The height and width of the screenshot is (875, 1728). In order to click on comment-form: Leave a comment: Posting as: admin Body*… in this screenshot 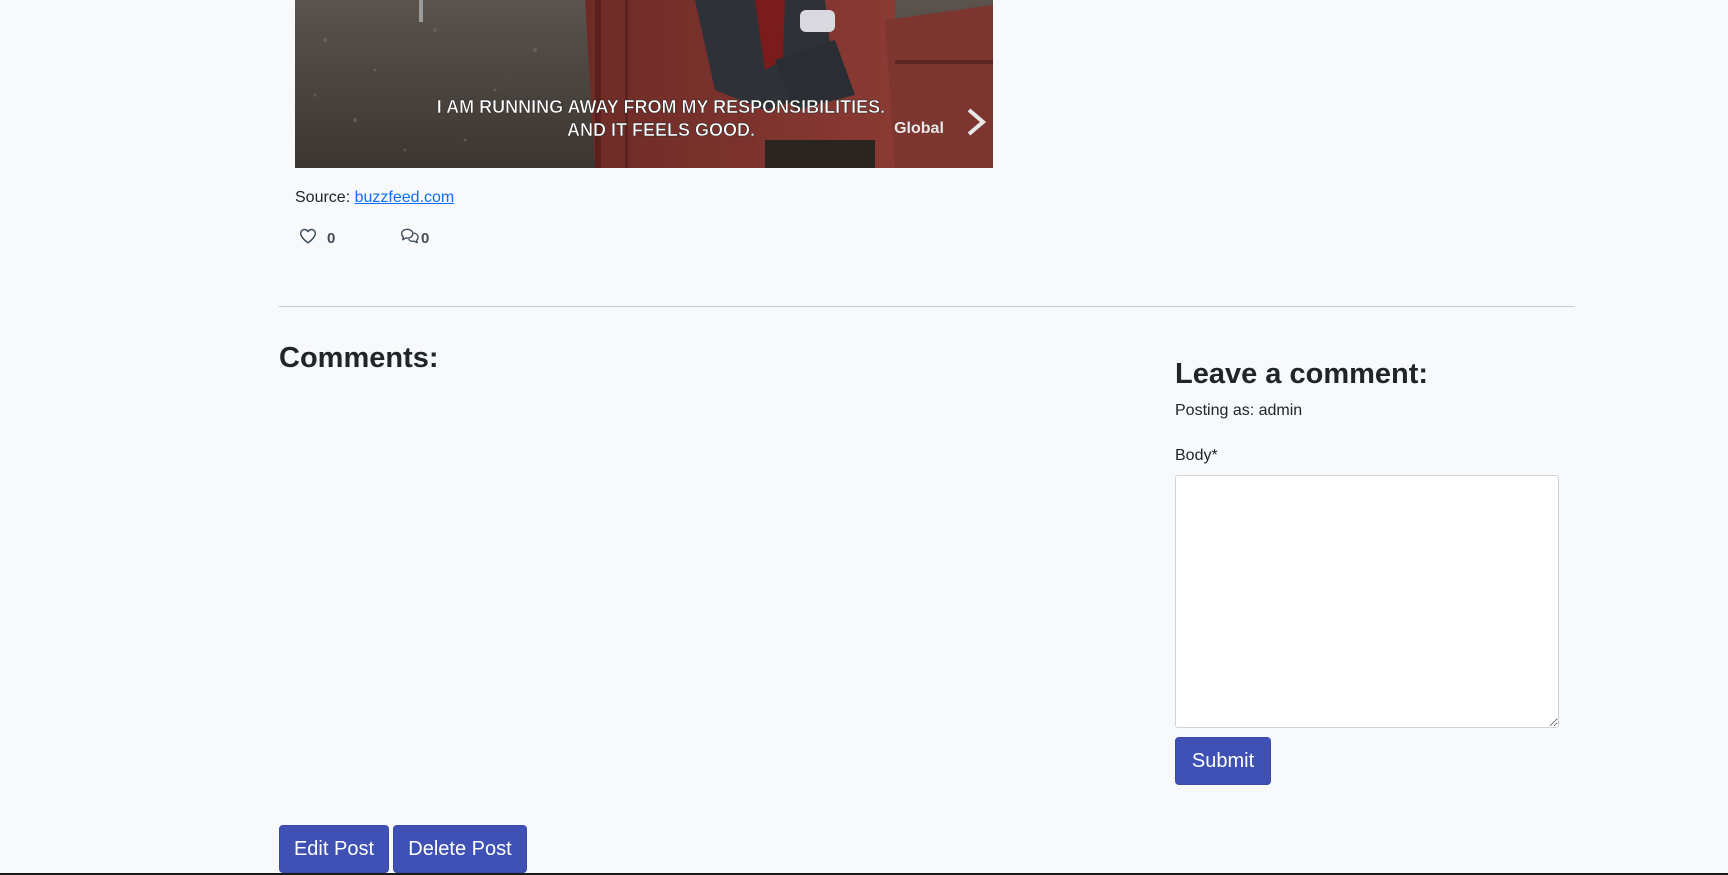, I will do `click(1368, 570)`.